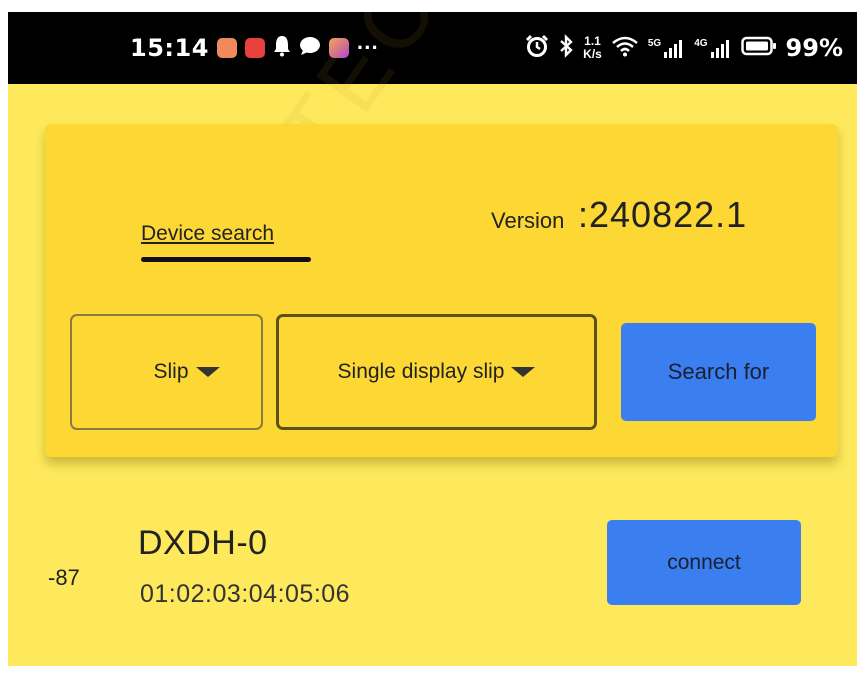  What do you see at coordinates (367, 47) in the screenshot?
I see `more-notifications-icon: ···` at bounding box center [367, 47].